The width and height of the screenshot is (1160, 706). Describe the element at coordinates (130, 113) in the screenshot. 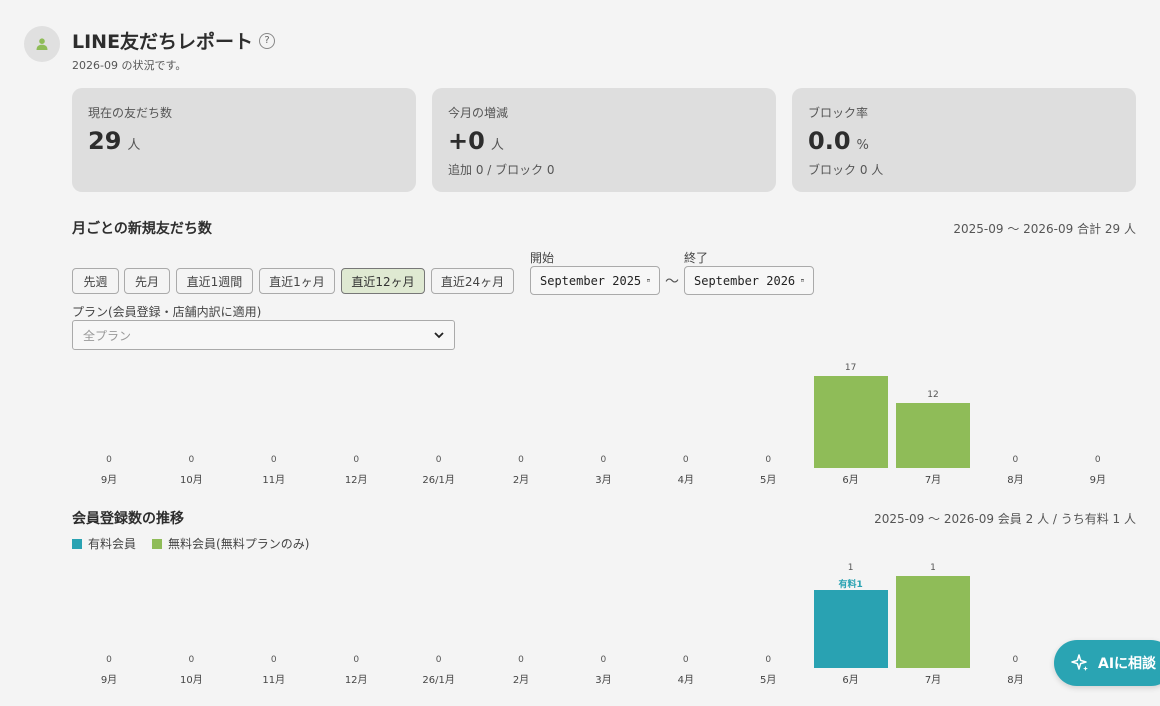

I see `kpi-label: 現在の友だち数` at that location.